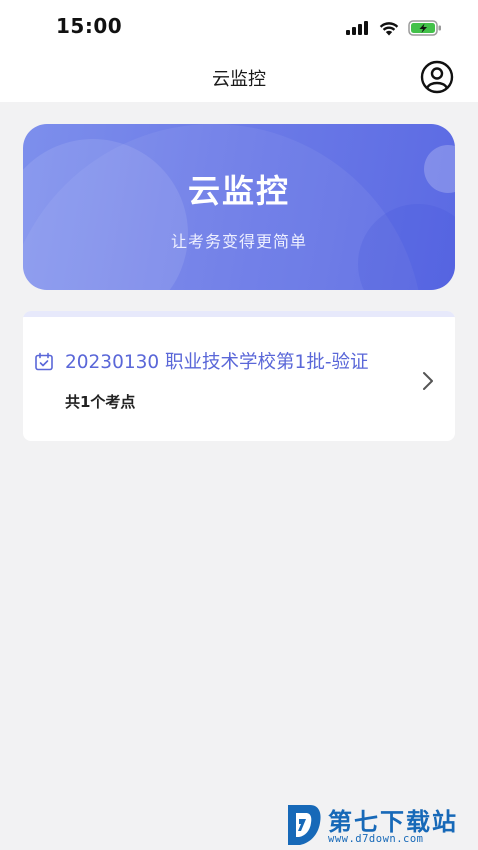  Describe the element at coordinates (239, 314) in the screenshot. I see `card-top-divider` at that location.